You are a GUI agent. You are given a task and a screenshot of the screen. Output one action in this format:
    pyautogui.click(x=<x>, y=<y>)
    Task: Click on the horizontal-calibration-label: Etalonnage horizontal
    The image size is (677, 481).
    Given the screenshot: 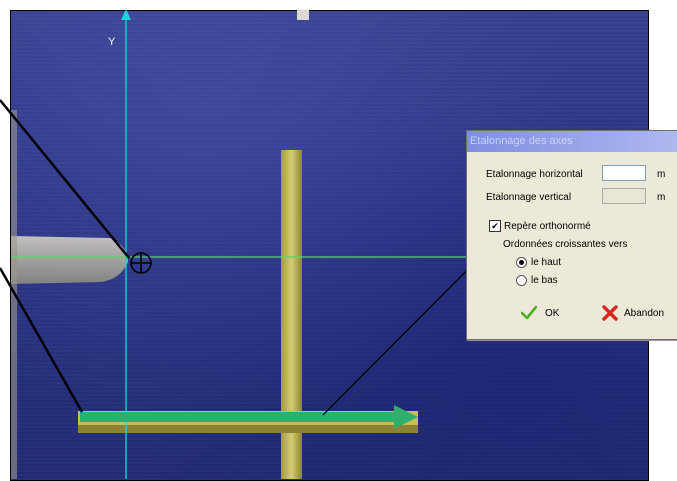 What is the action you would take?
    pyautogui.click(x=534, y=174)
    